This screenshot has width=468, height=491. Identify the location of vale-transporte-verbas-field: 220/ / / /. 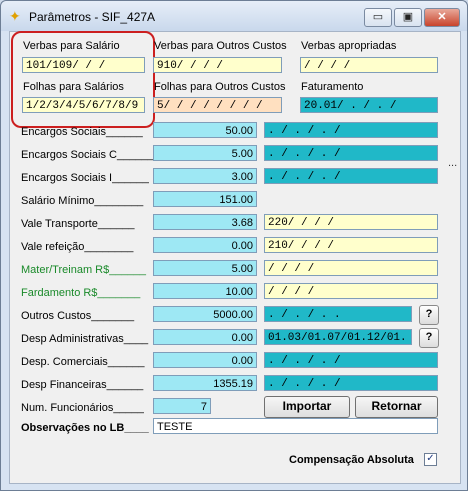
(351, 222).